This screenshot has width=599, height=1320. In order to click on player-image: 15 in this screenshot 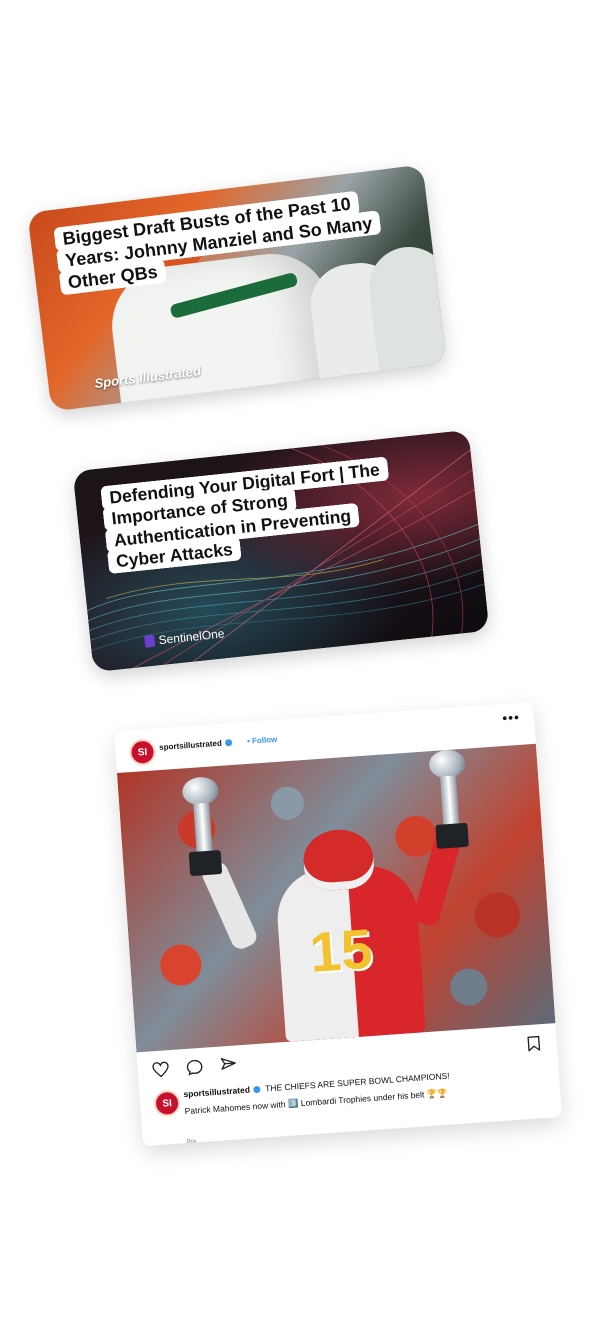, I will do `click(350, 952)`.